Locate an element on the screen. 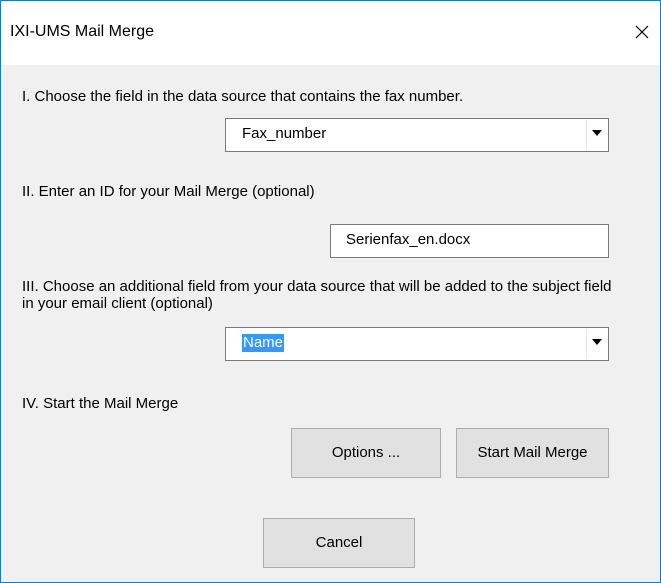 Image resolution: width=661 pixels, height=583 pixels. start-mail-merge-label: Start Mail Merge is located at coordinates (532, 452).